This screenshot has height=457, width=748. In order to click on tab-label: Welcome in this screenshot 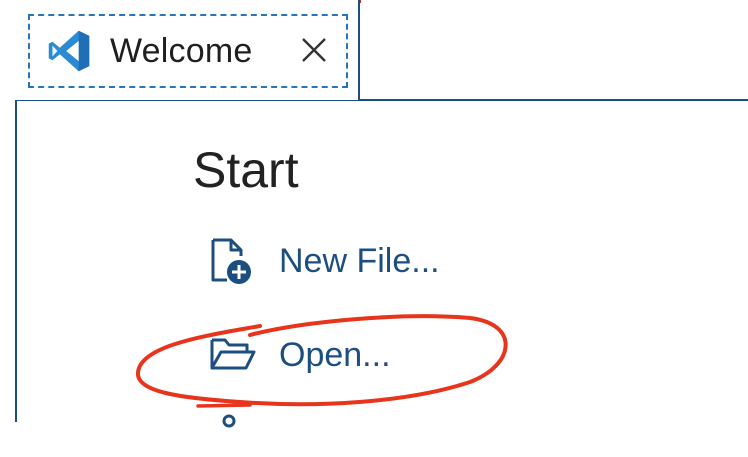, I will do `click(181, 50)`.